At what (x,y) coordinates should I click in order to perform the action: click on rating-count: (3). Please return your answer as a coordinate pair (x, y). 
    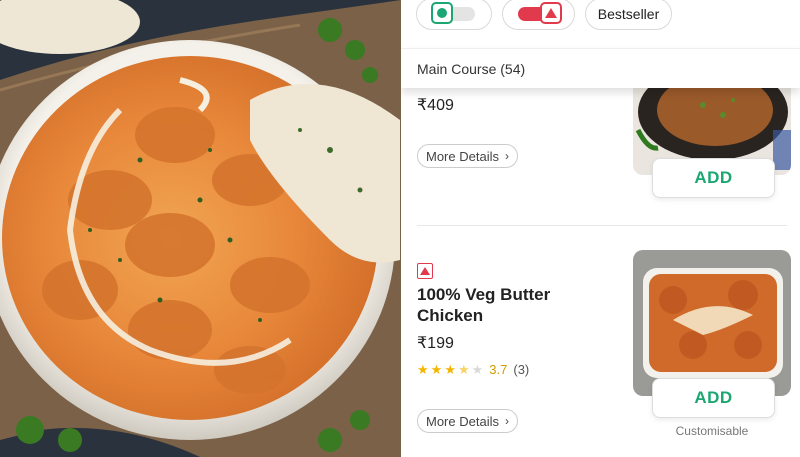
    Looking at the image, I should click on (521, 369).